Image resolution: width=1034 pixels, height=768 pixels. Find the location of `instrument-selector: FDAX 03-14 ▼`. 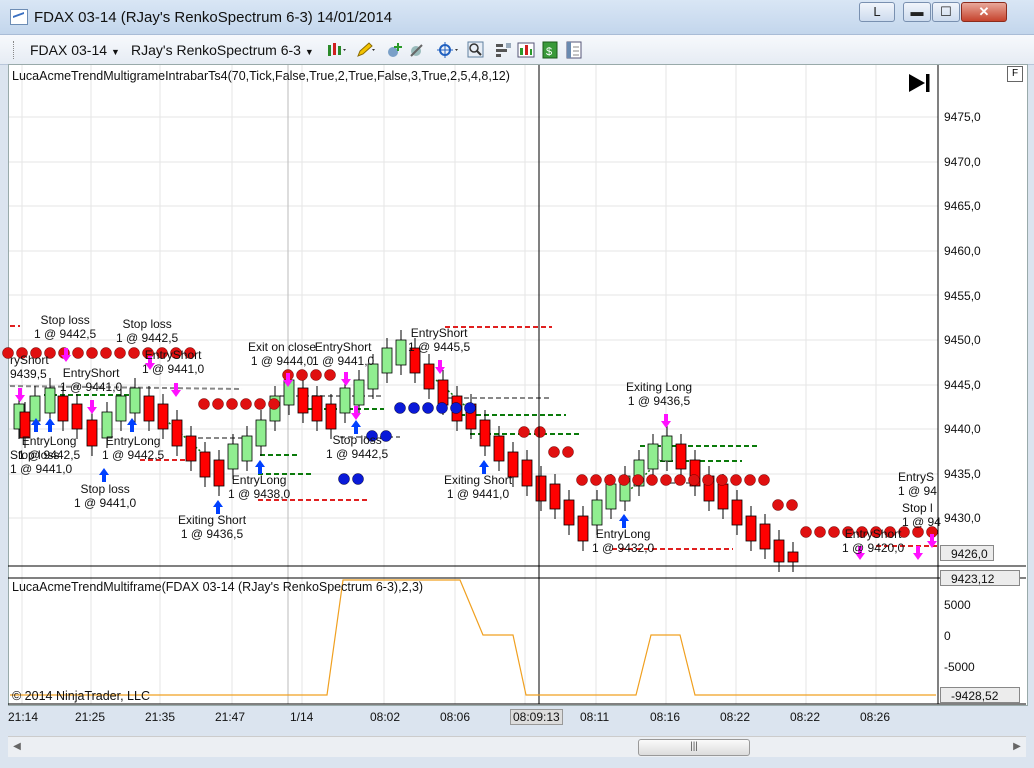

instrument-selector: FDAX 03-14 ▼ is located at coordinates (75, 50).